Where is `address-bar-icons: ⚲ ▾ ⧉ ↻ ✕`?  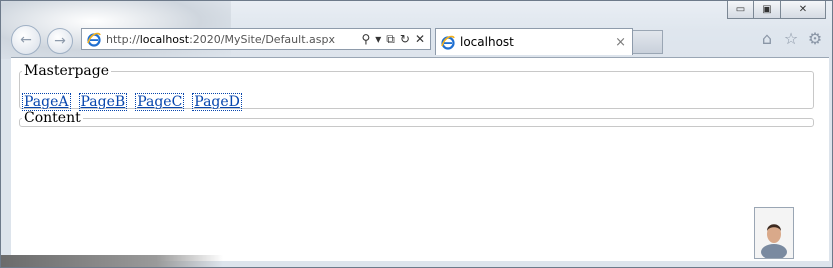
address-bar-icons: ⚲ ▾ ⧉ ↻ ✕ is located at coordinates (395, 39).